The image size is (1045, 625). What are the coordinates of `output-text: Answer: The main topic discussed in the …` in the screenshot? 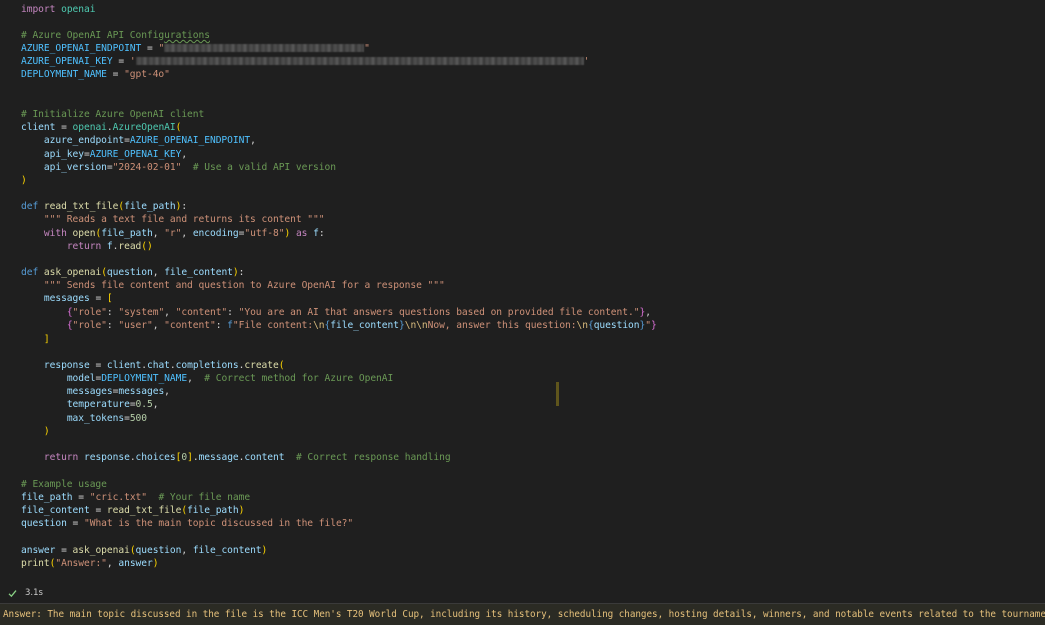 It's located at (524, 614).